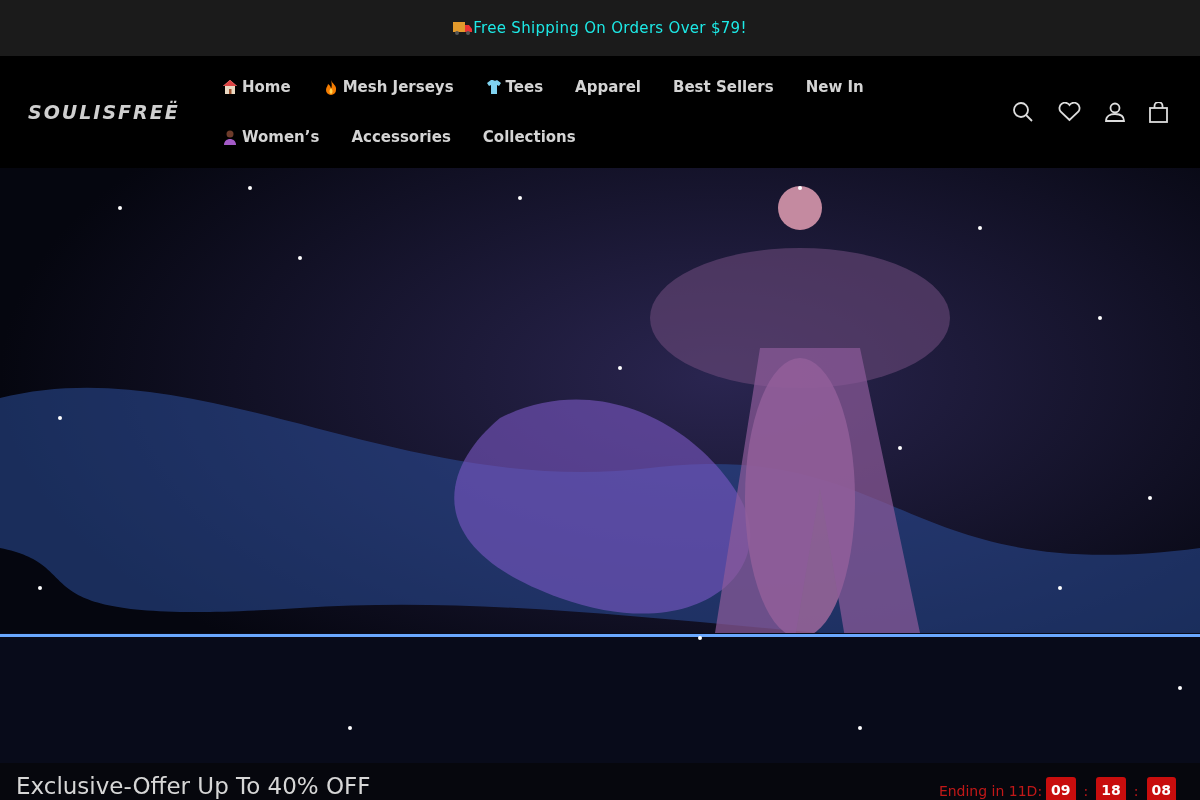 This screenshot has width=1200, height=800. What do you see at coordinates (723, 86) in the screenshot?
I see `nav-link: Best Sellers` at bounding box center [723, 86].